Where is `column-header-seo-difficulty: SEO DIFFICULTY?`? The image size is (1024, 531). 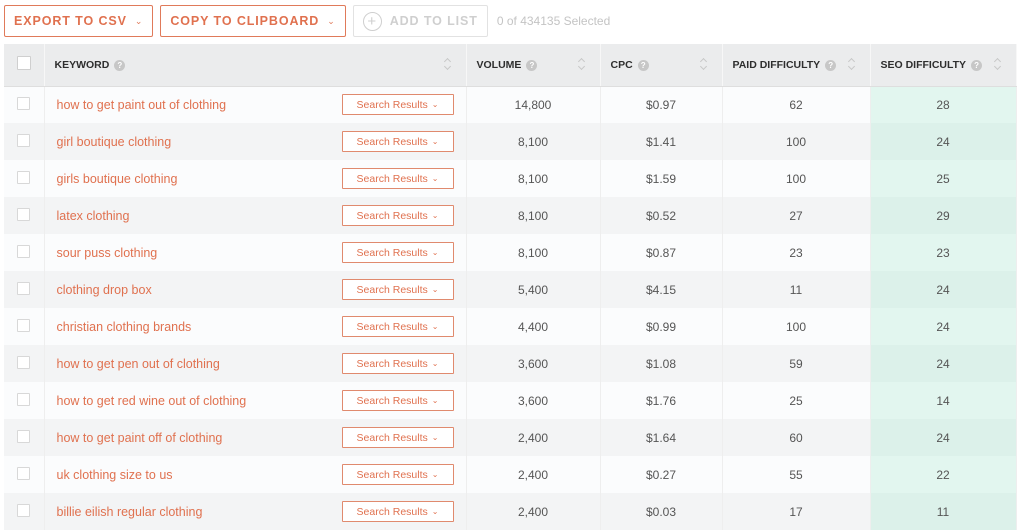
column-header-seo-difficulty: SEO DIFFICULTY? is located at coordinates (943, 65).